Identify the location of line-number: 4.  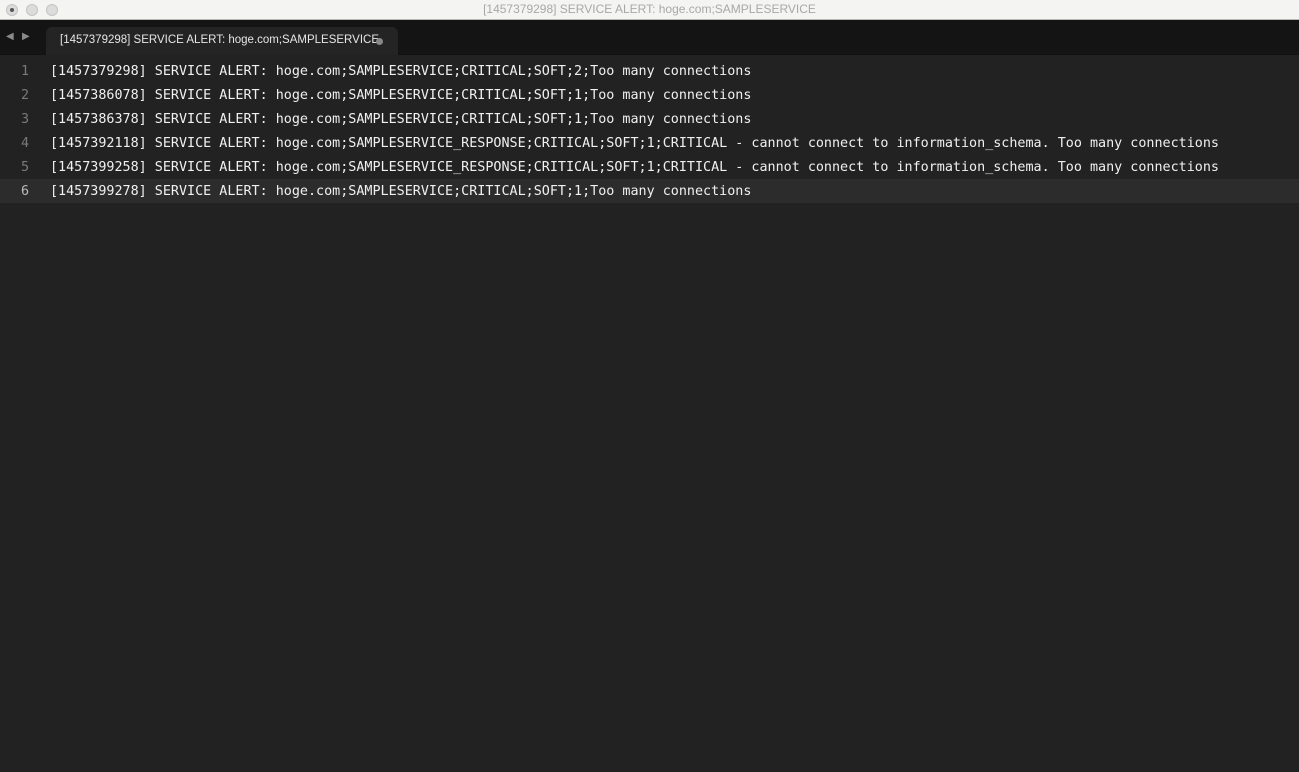
(24, 143).